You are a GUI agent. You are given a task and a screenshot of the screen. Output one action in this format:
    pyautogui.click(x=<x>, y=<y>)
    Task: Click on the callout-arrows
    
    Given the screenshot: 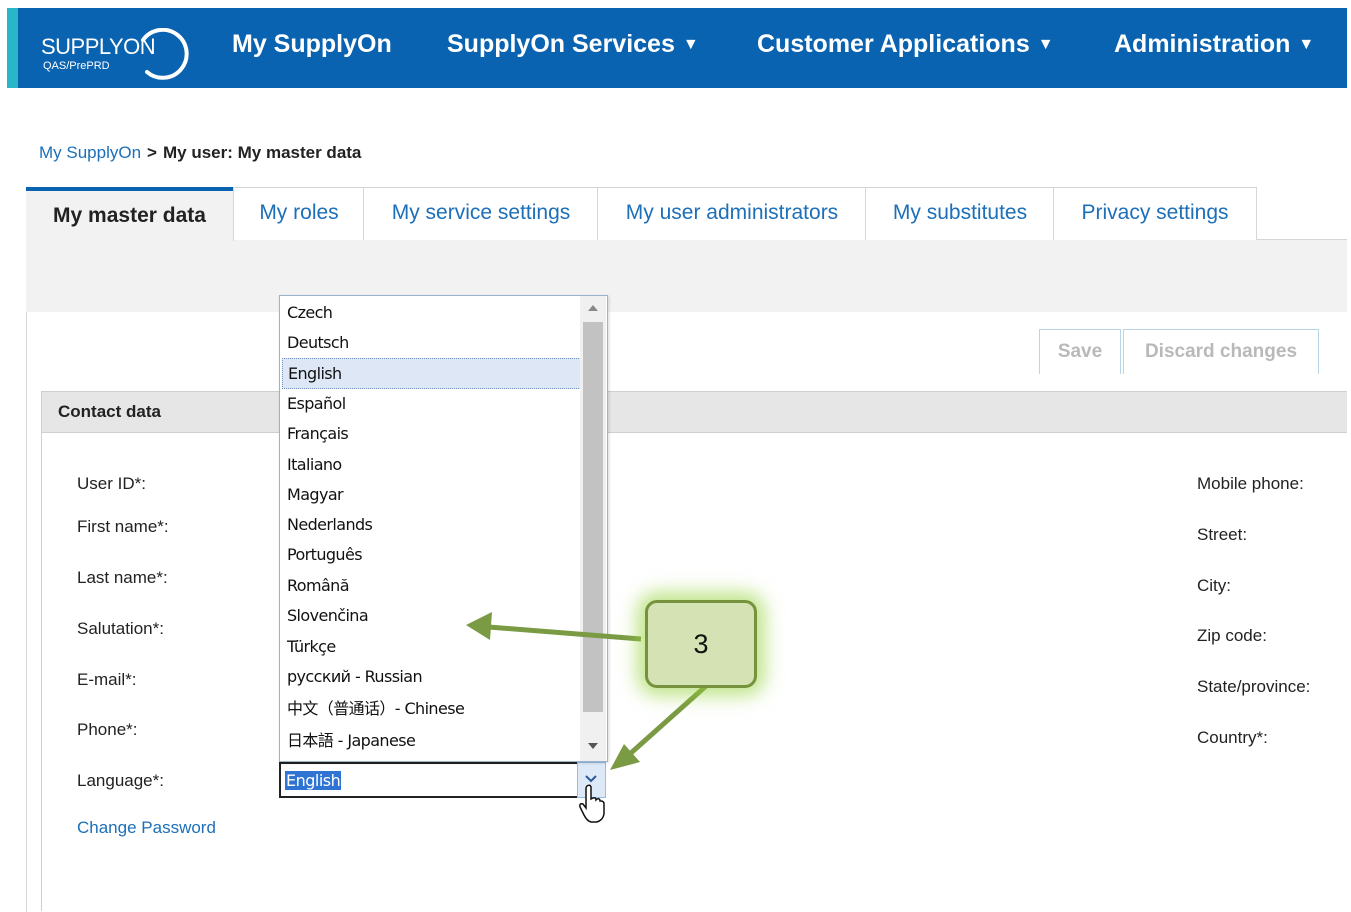 What is the action you would take?
    pyautogui.click(x=587, y=691)
    